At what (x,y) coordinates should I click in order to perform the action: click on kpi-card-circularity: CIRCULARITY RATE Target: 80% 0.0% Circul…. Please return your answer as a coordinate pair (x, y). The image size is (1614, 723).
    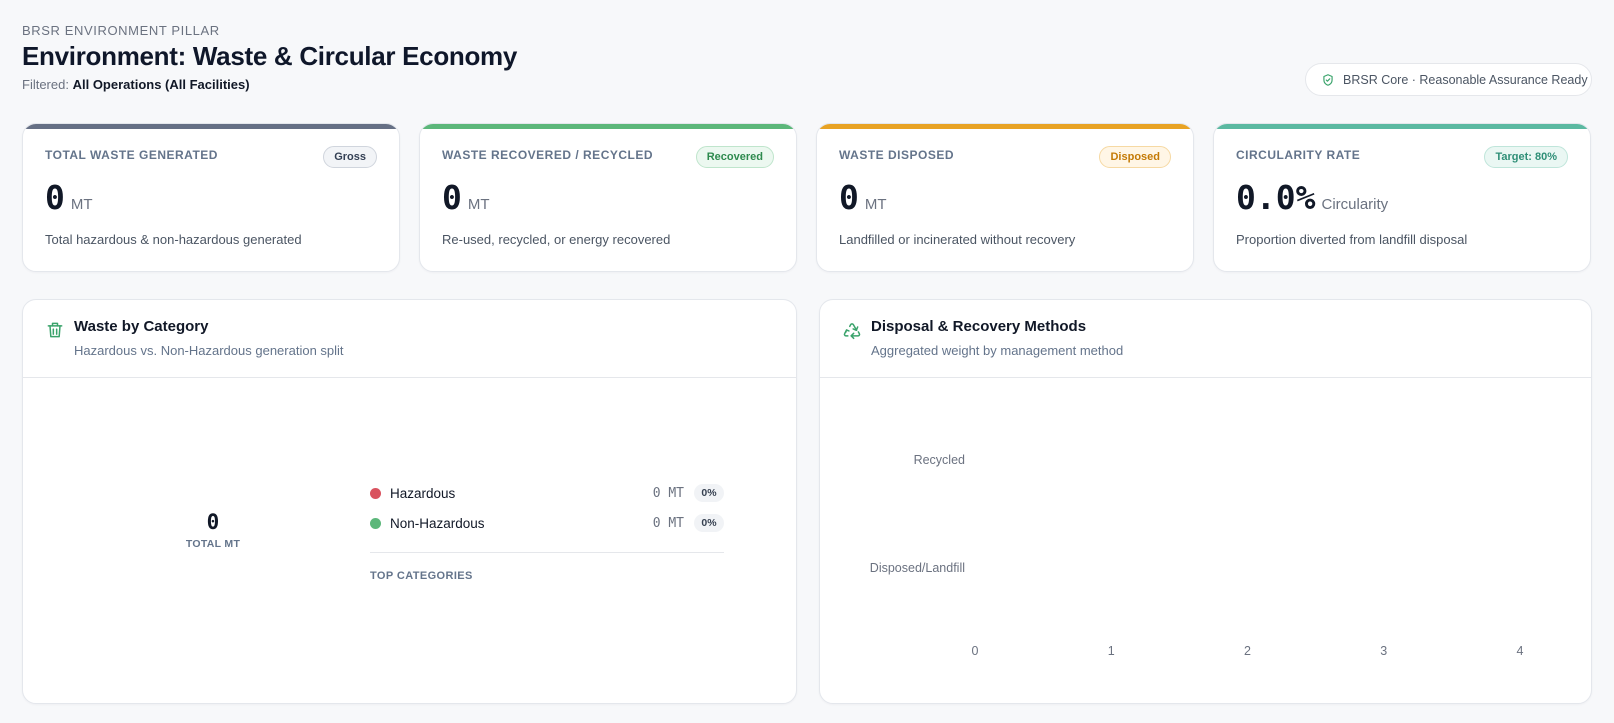
    Looking at the image, I should click on (1402, 197).